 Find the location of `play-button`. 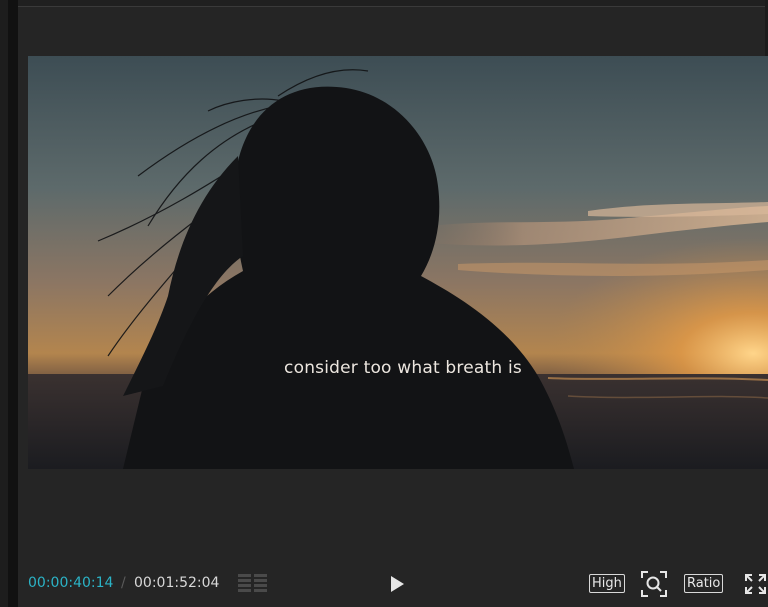

play-button is located at coordinates (397, 584).